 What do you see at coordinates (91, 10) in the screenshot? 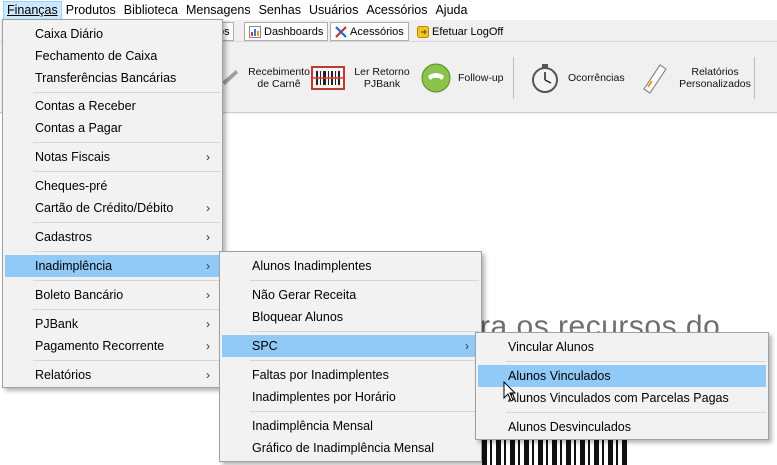
I see `menu-produtos: Produtos` at bounding box center [91, 10].